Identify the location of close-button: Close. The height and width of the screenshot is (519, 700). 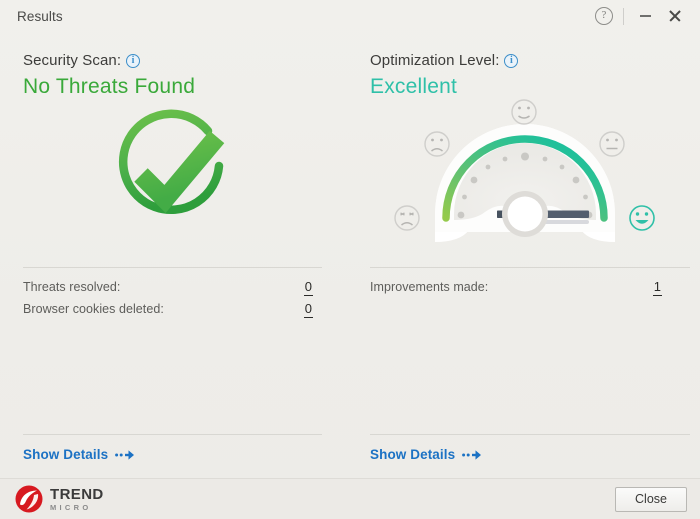
(651, 499).